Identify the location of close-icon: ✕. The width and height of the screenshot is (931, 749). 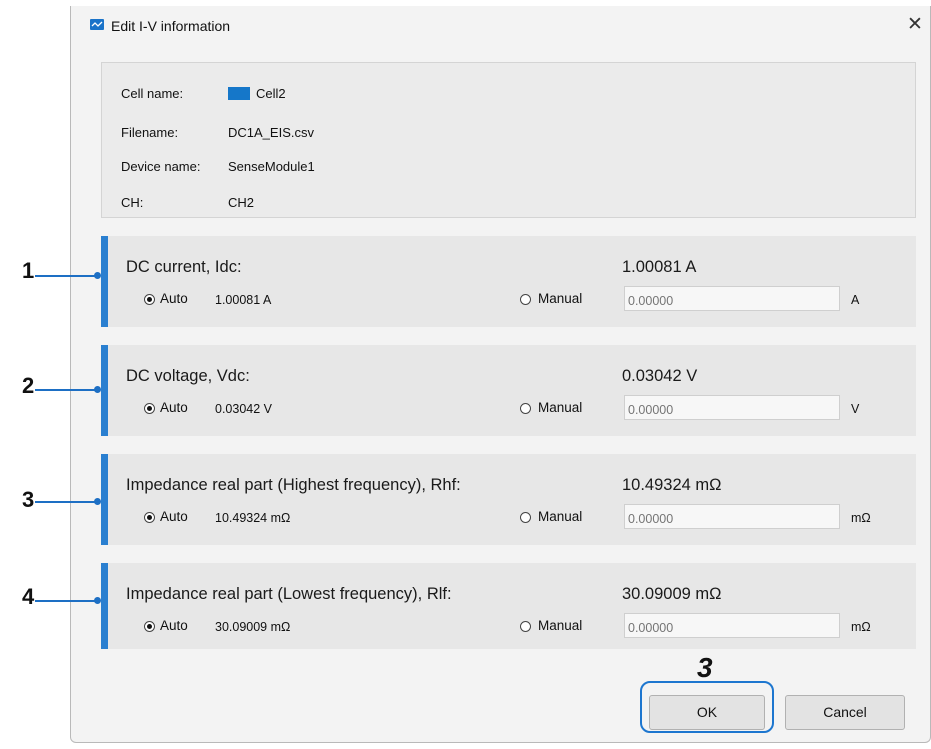
(915, 25).